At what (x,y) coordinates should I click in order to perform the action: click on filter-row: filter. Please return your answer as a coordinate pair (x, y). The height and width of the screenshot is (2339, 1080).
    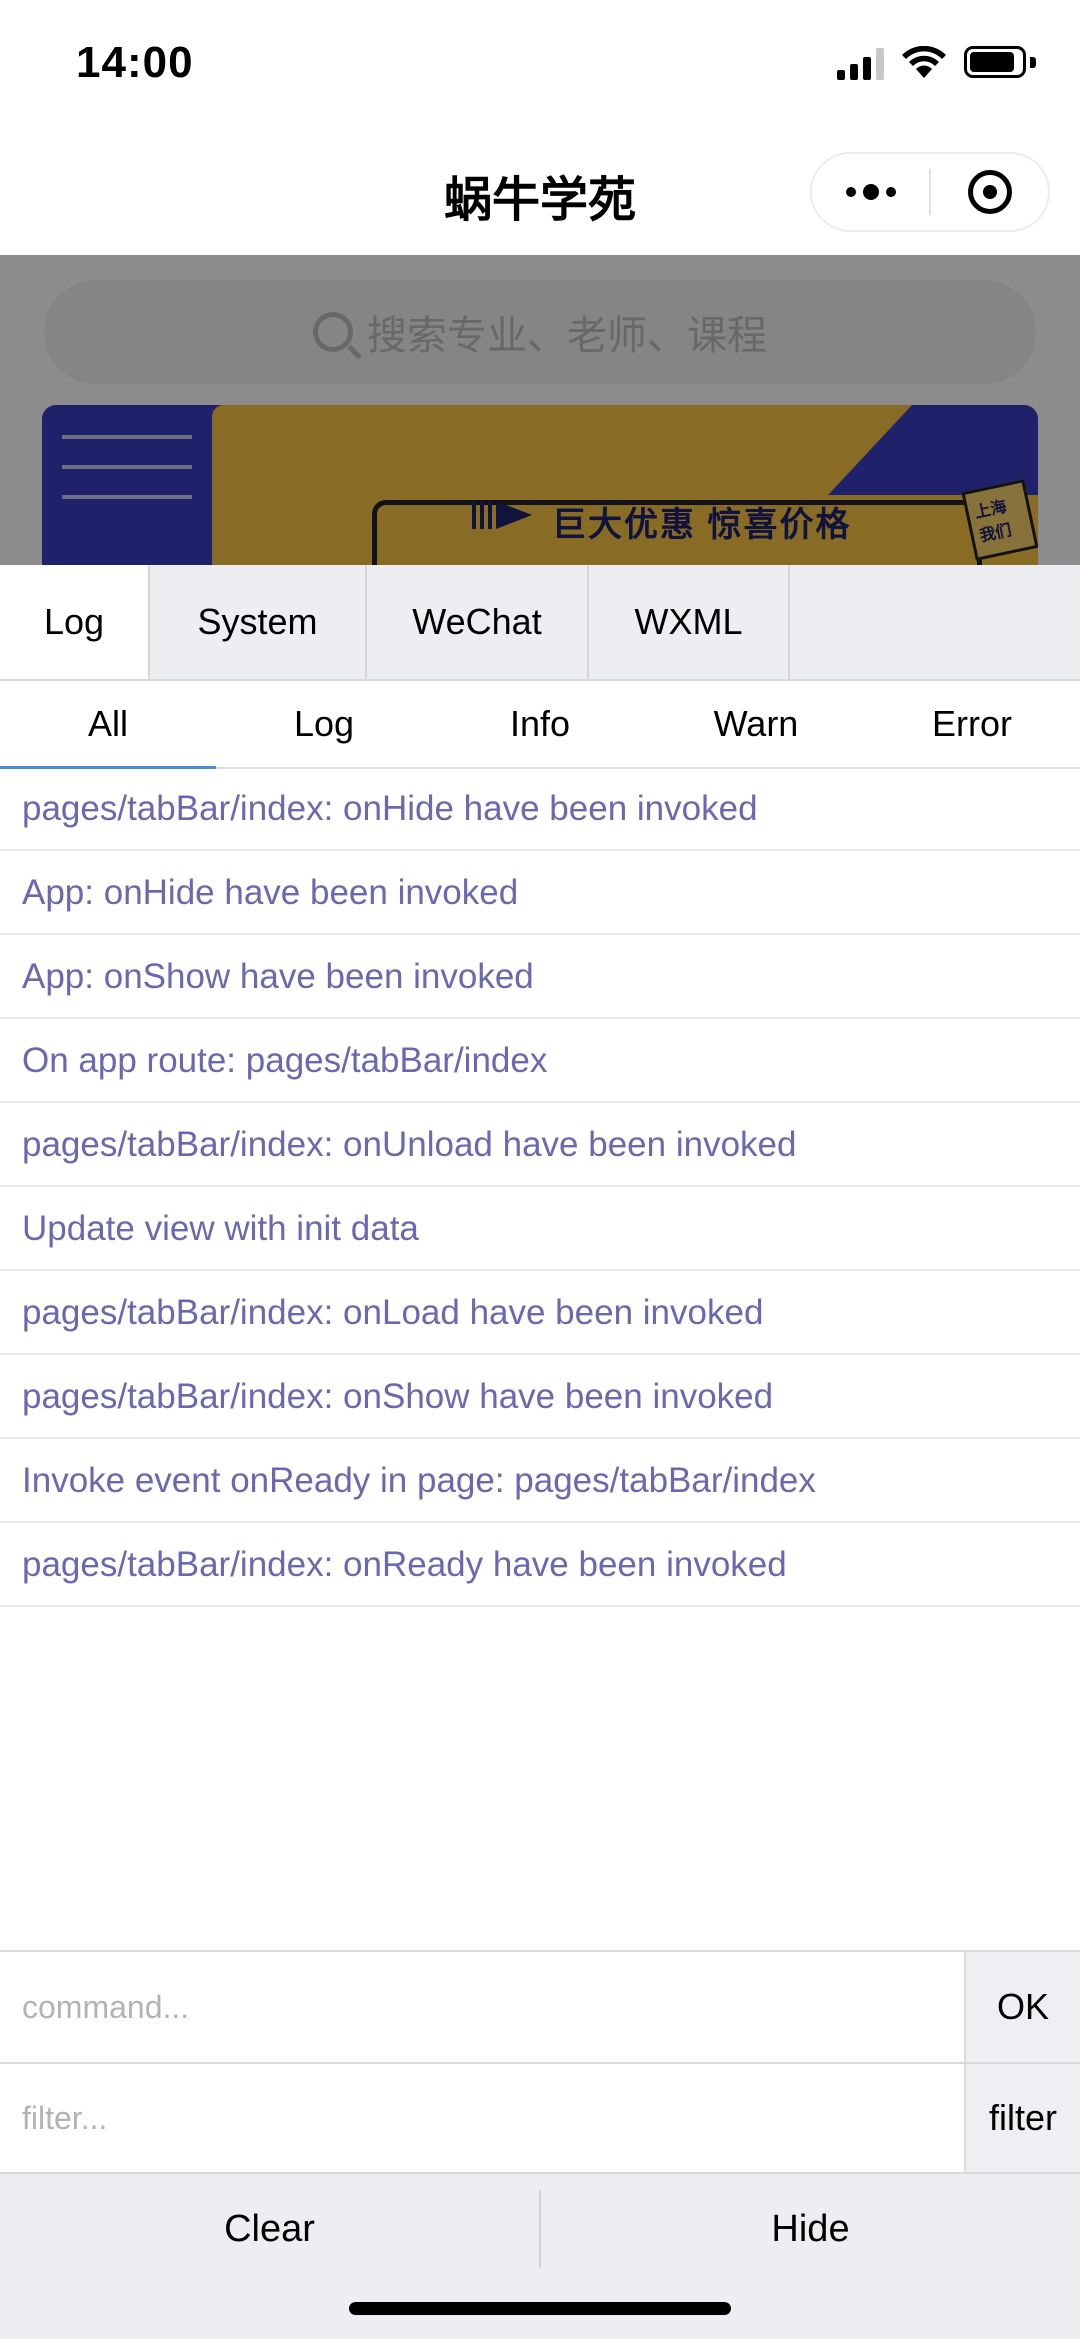
    Looking at the image, I should click on (540, 2118).